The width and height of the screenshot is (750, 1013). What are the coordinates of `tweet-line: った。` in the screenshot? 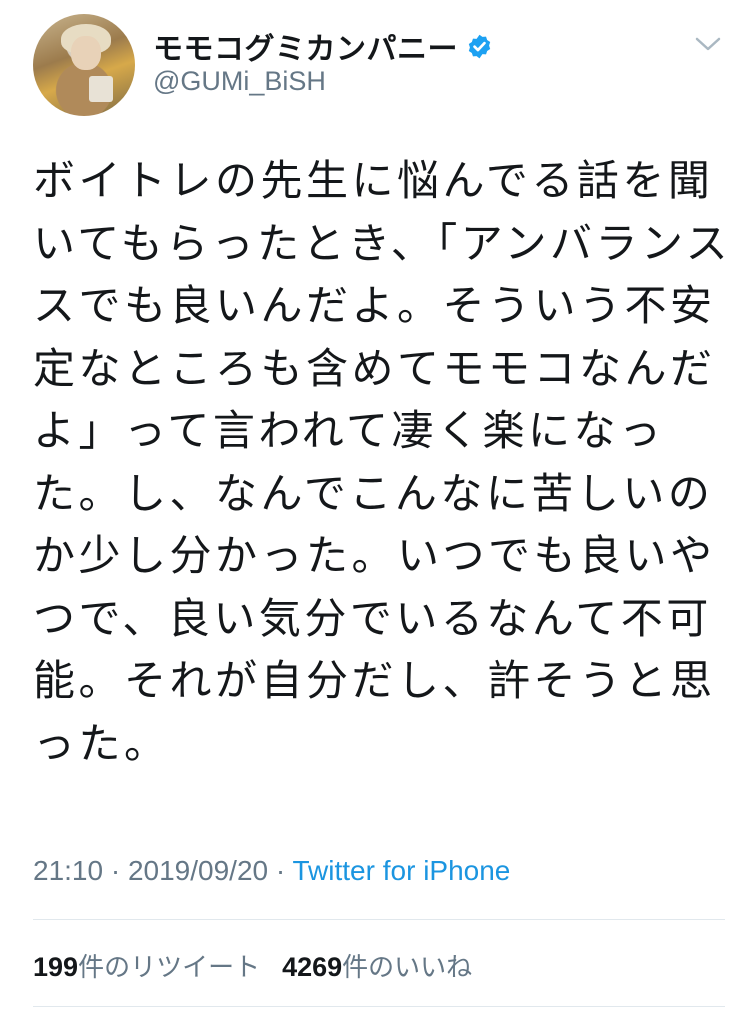 It's located at (101, 743).